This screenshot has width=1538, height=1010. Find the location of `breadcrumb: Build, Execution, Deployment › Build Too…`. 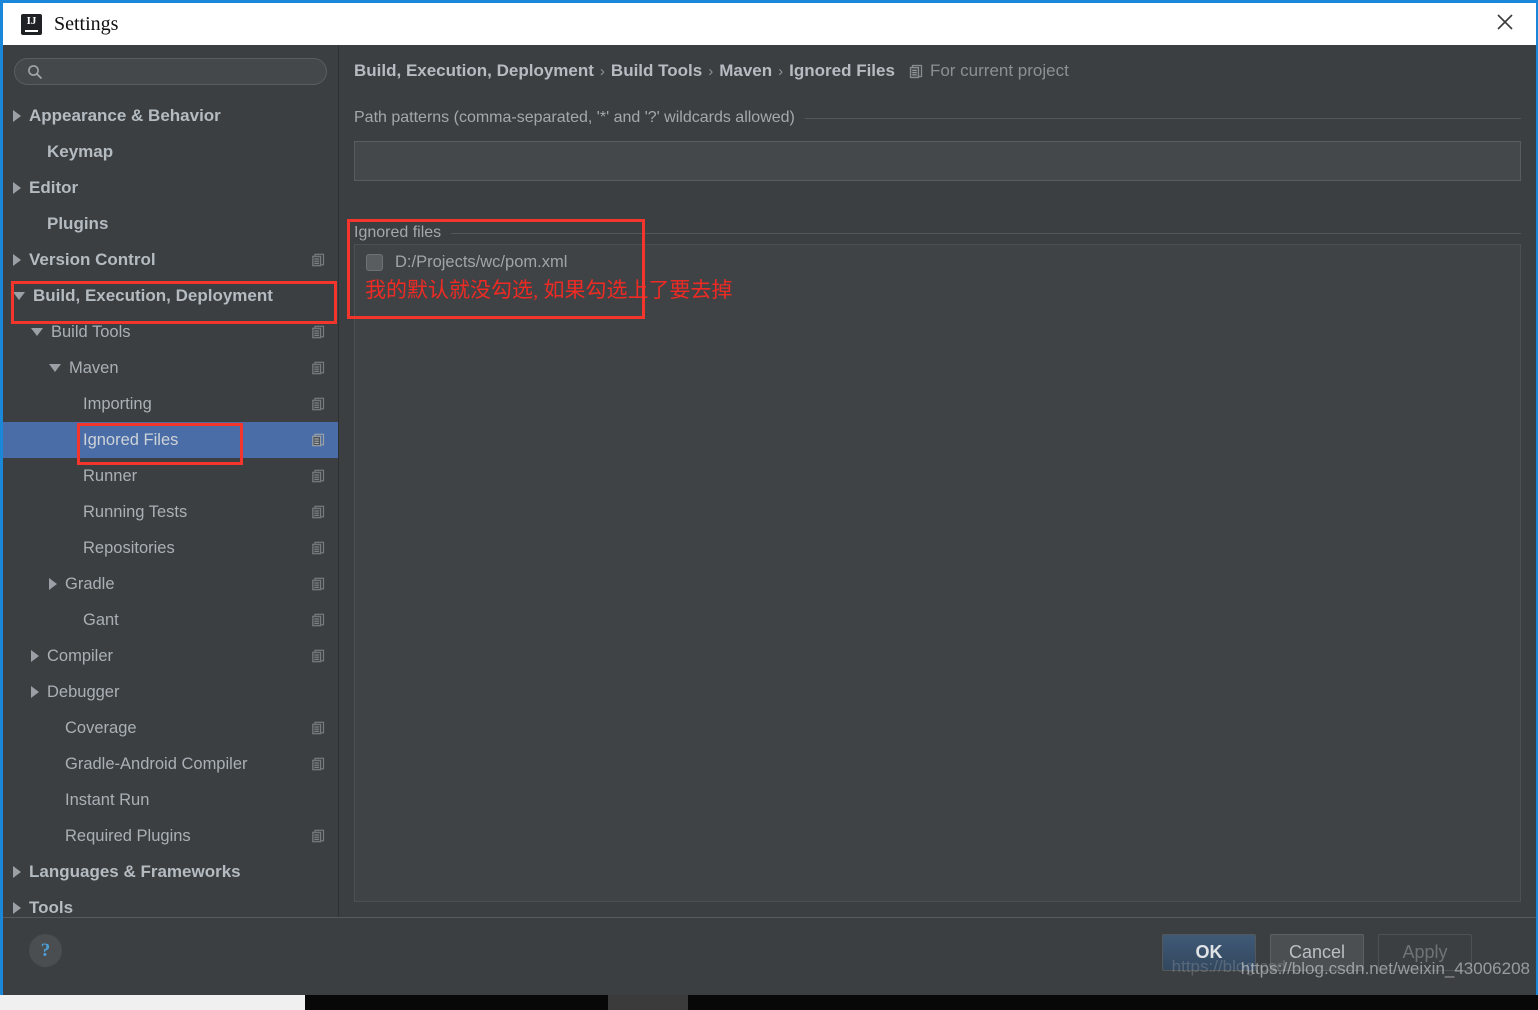

breadcrumb: Build, Execution, Deployment › Build Too… is located at coordinates (711, 71).